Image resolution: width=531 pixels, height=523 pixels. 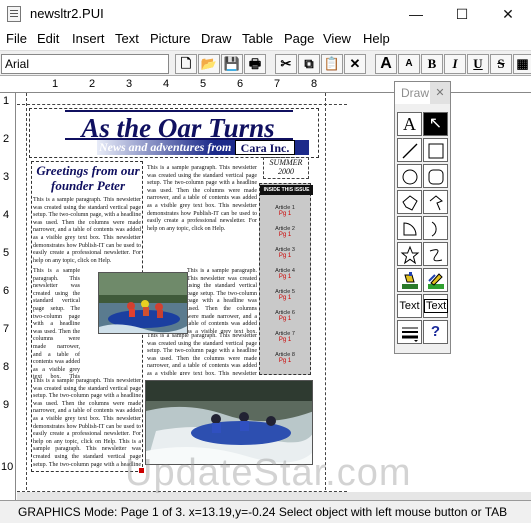 What do you see at coordinates (386, 64) in the screenshot?
I see `font-grow-icon: A` at bounding box center [386, 64].